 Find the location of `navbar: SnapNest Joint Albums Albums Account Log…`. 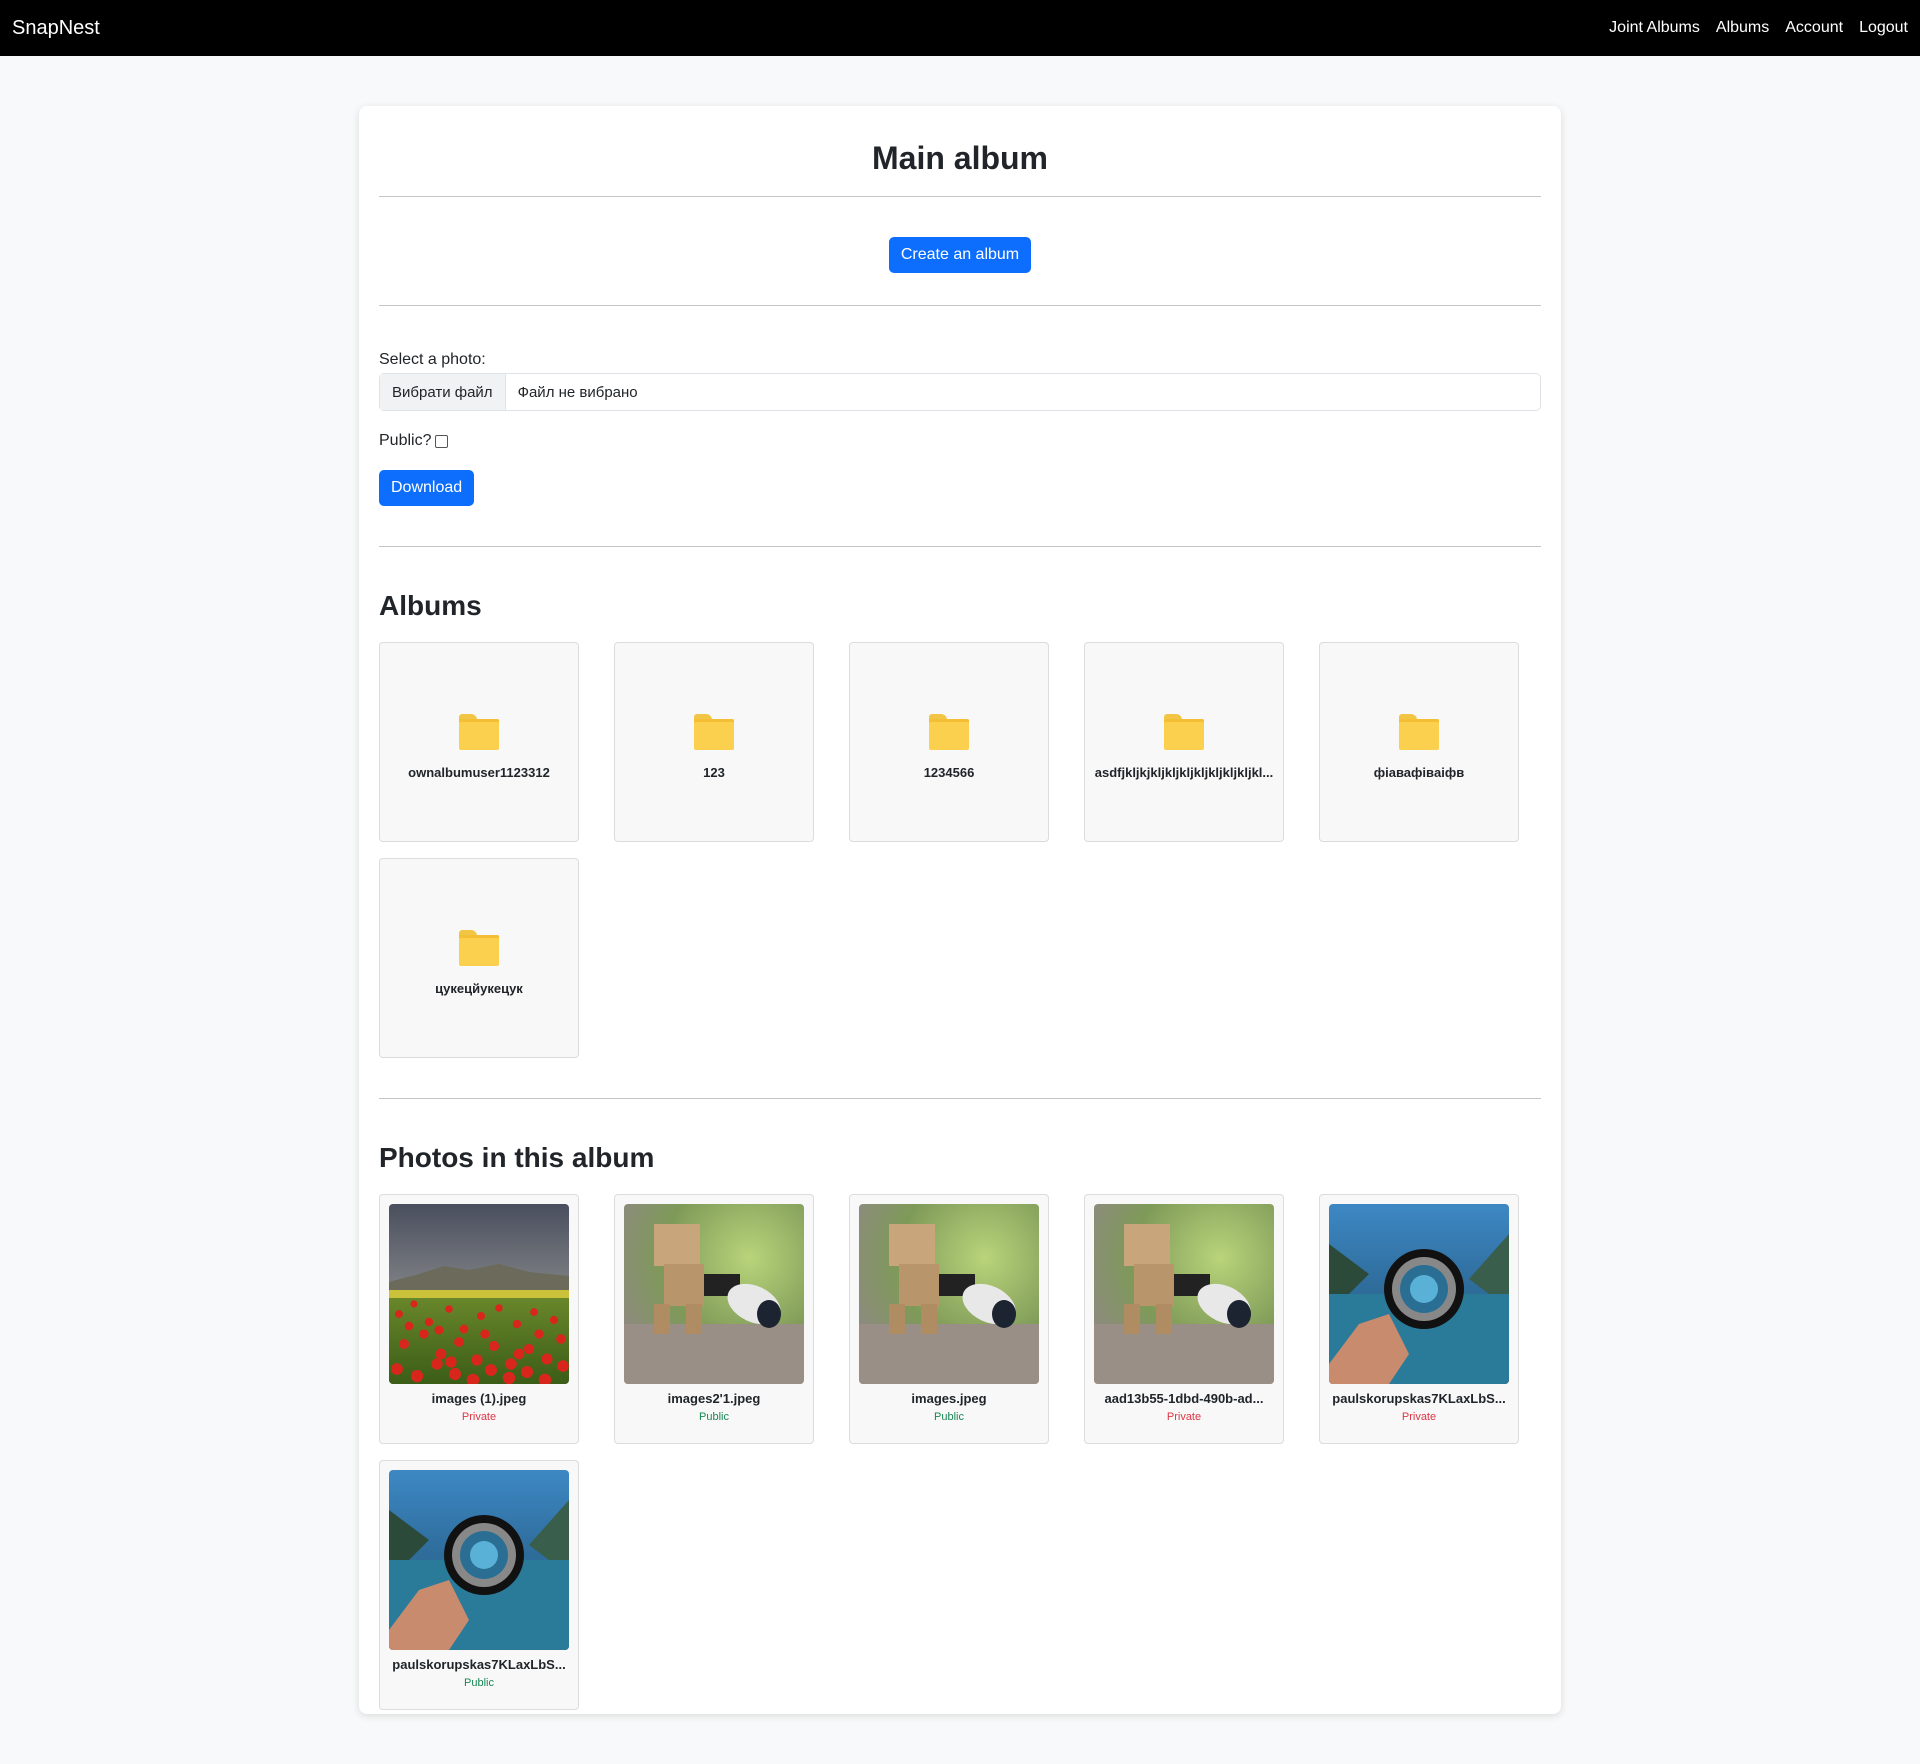

navbar: SnapNest Joint Albums Albums Account Log… is located at coordinates (960, 28).